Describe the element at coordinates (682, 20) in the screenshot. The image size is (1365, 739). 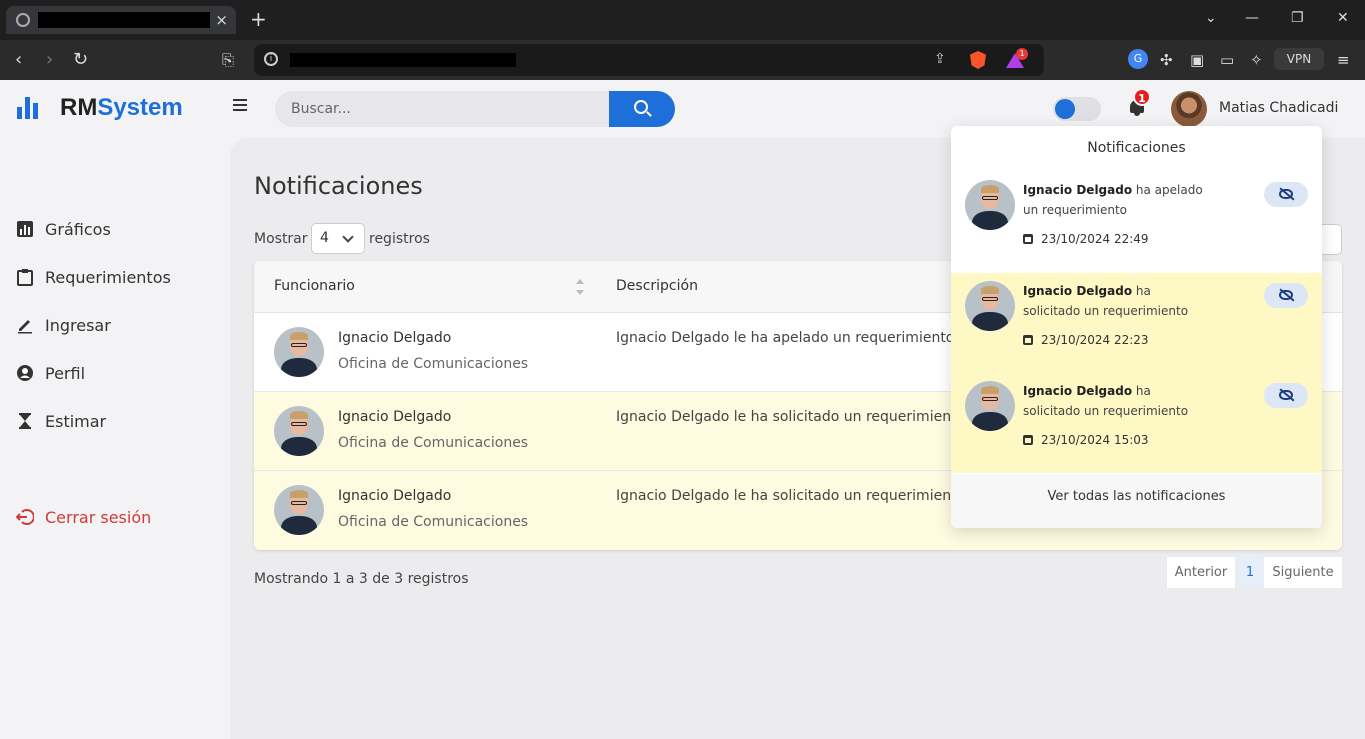
I see `browser-tab-bar: × + ⌄ — ❐ ✕` at that location.